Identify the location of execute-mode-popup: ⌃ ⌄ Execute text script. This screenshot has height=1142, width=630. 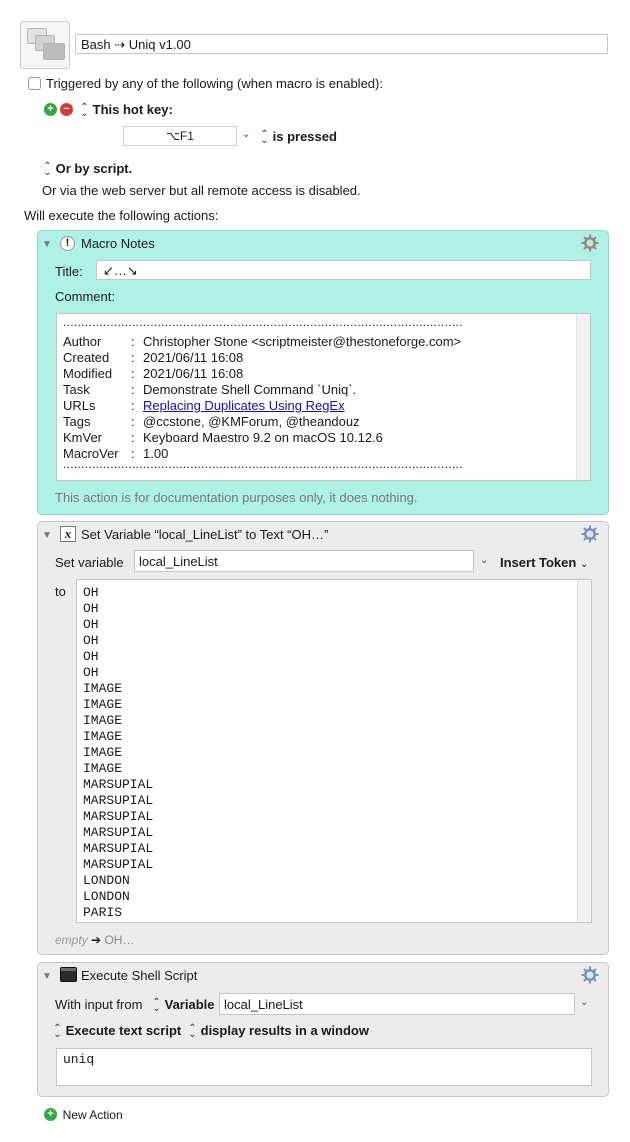
(117, 1031).